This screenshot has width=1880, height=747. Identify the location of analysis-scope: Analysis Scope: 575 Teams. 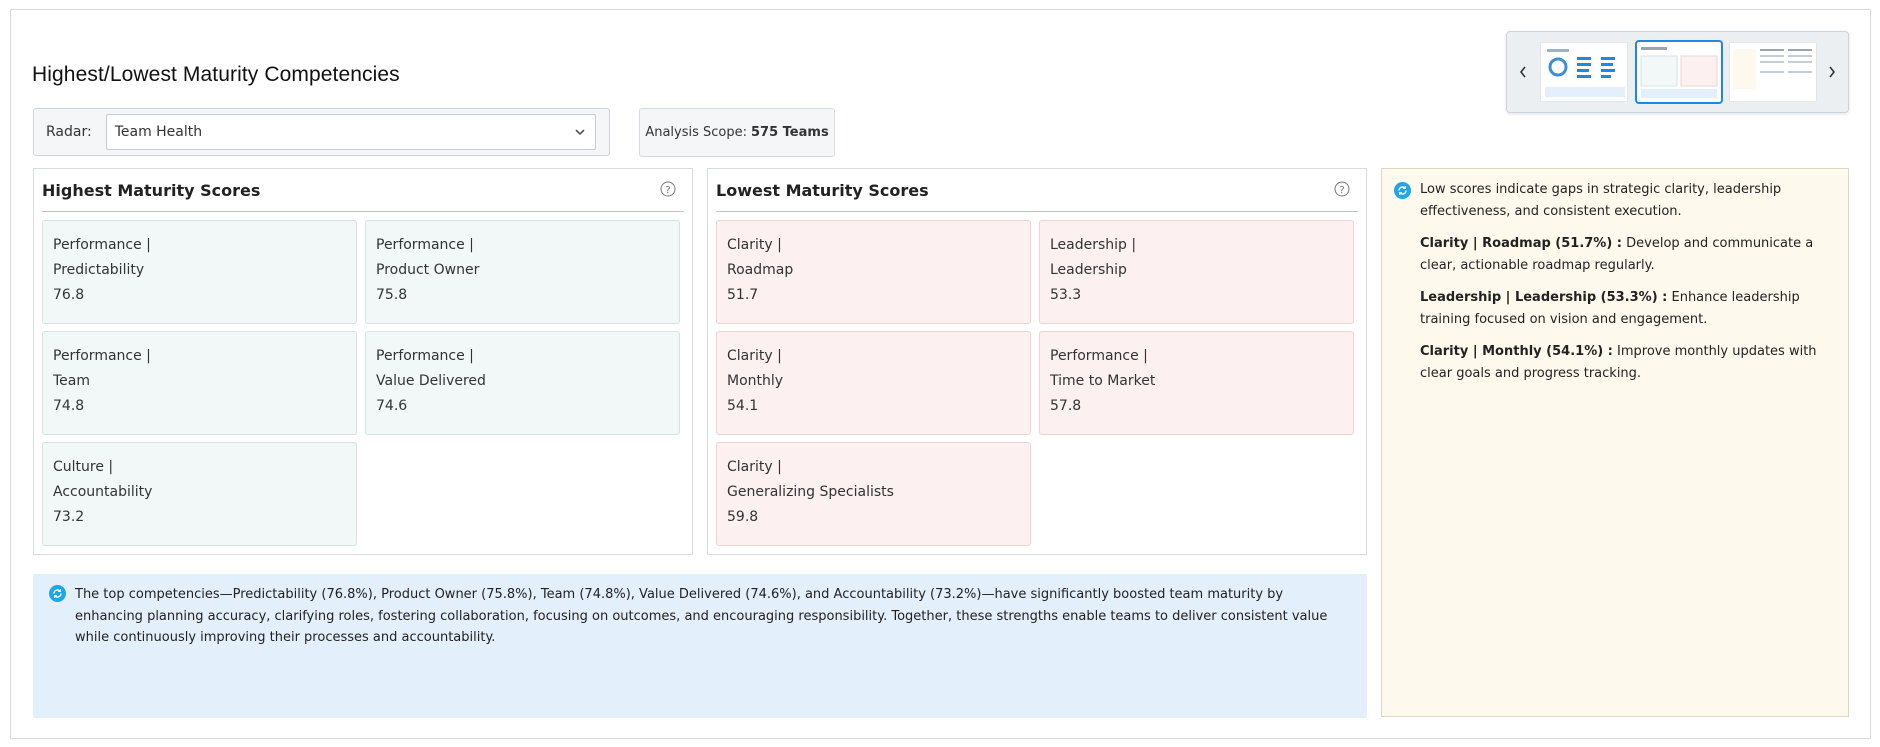
(737, 132).